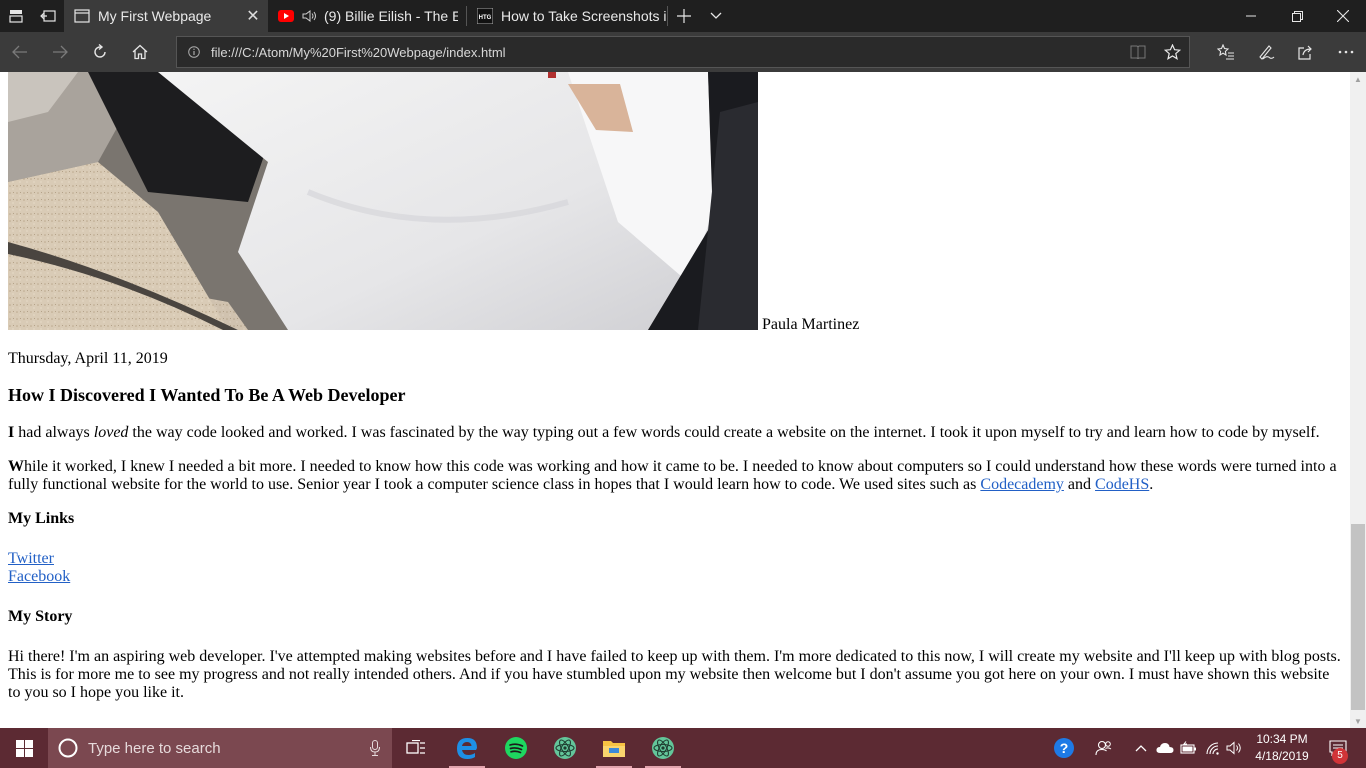 The width and height of the screenshot is (1366, 768). Describe the element at coordinates (20, 52) in the screenshot. I see `back-icon` at that location.